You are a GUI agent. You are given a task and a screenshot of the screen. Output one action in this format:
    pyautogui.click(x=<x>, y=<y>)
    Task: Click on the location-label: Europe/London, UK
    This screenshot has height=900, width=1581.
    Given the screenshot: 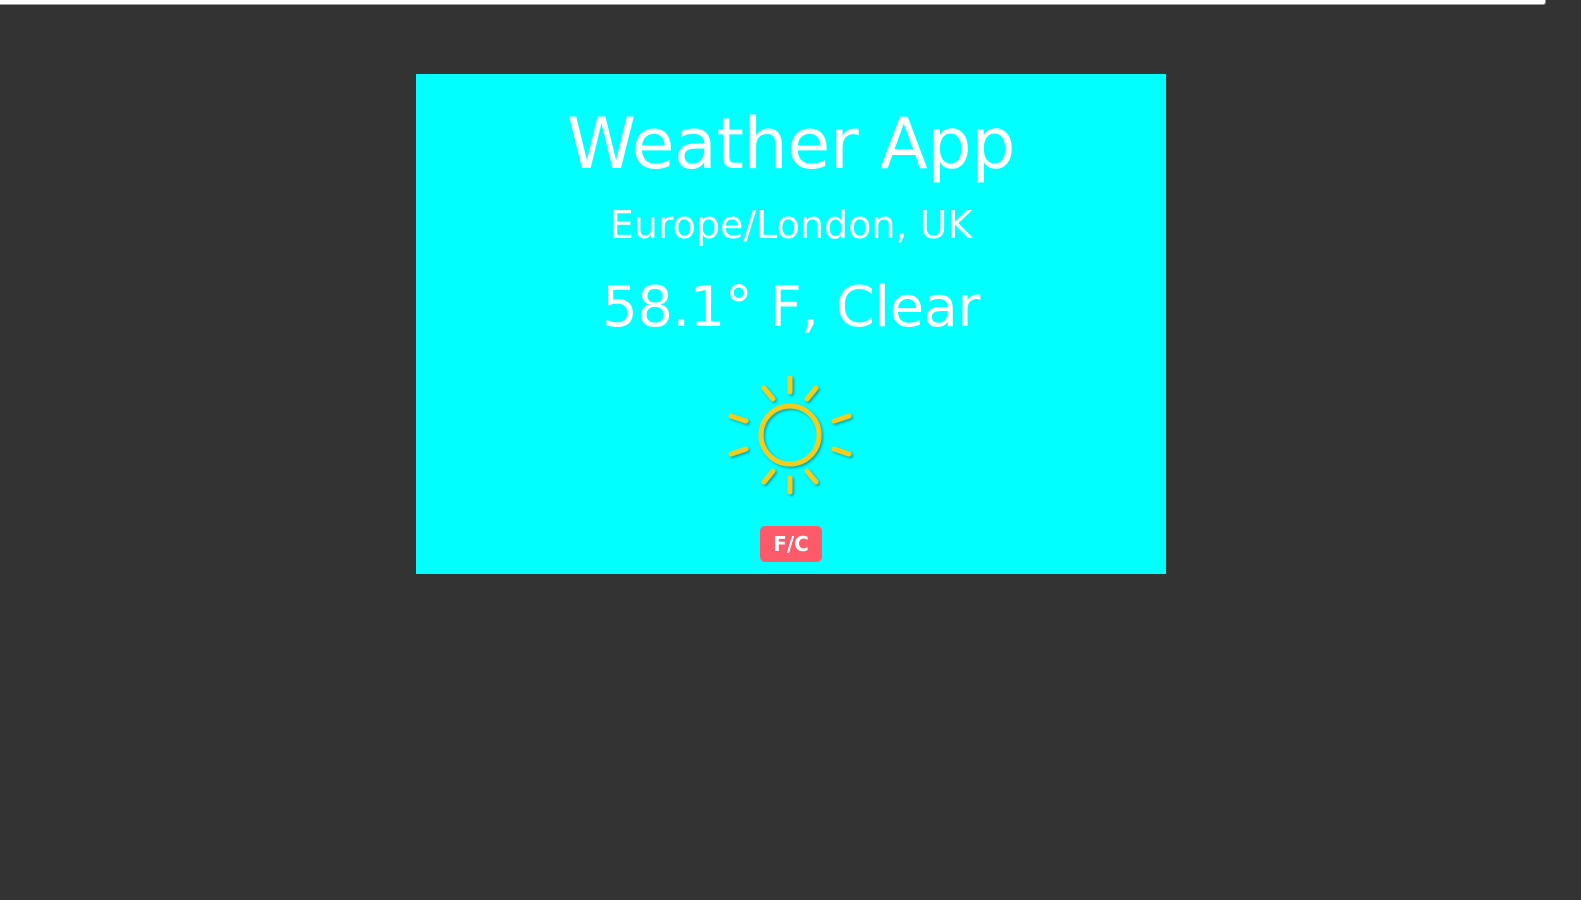 What is the action you would take?
    pyautogui.click(x=791, y=225)
    